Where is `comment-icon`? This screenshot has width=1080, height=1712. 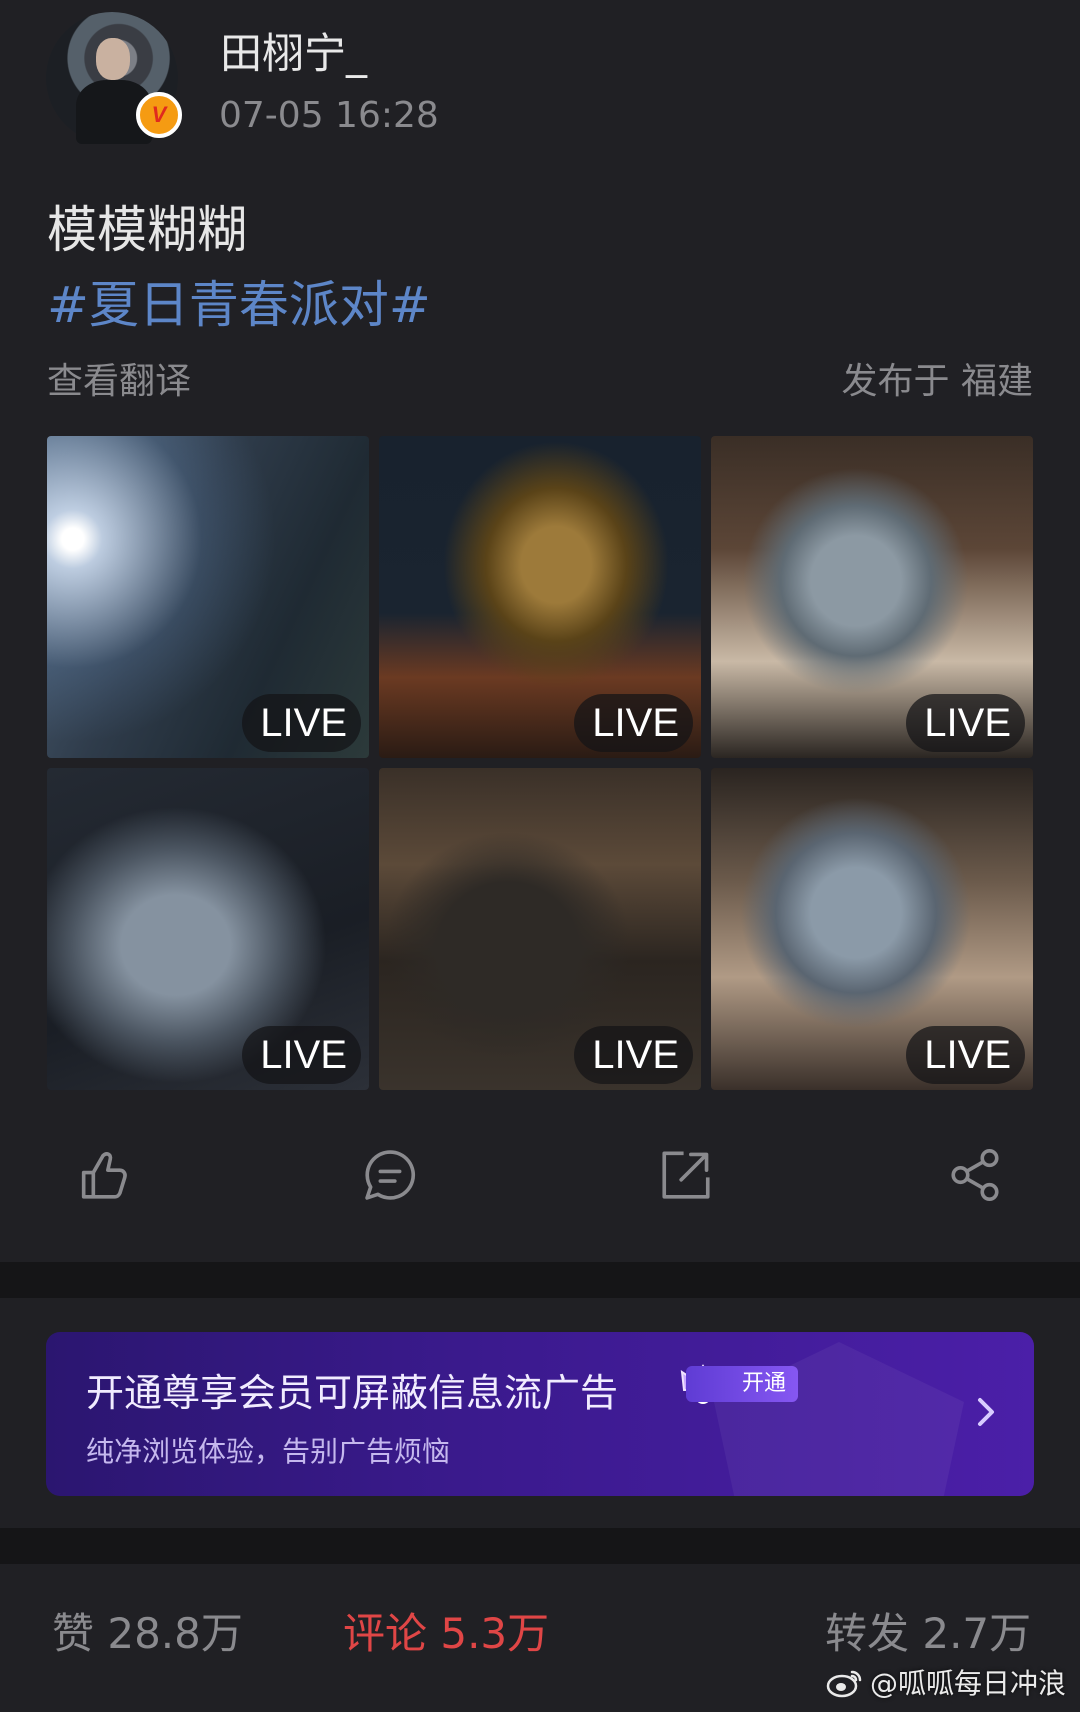 comment-icon is located at coordinates (390, 1175).